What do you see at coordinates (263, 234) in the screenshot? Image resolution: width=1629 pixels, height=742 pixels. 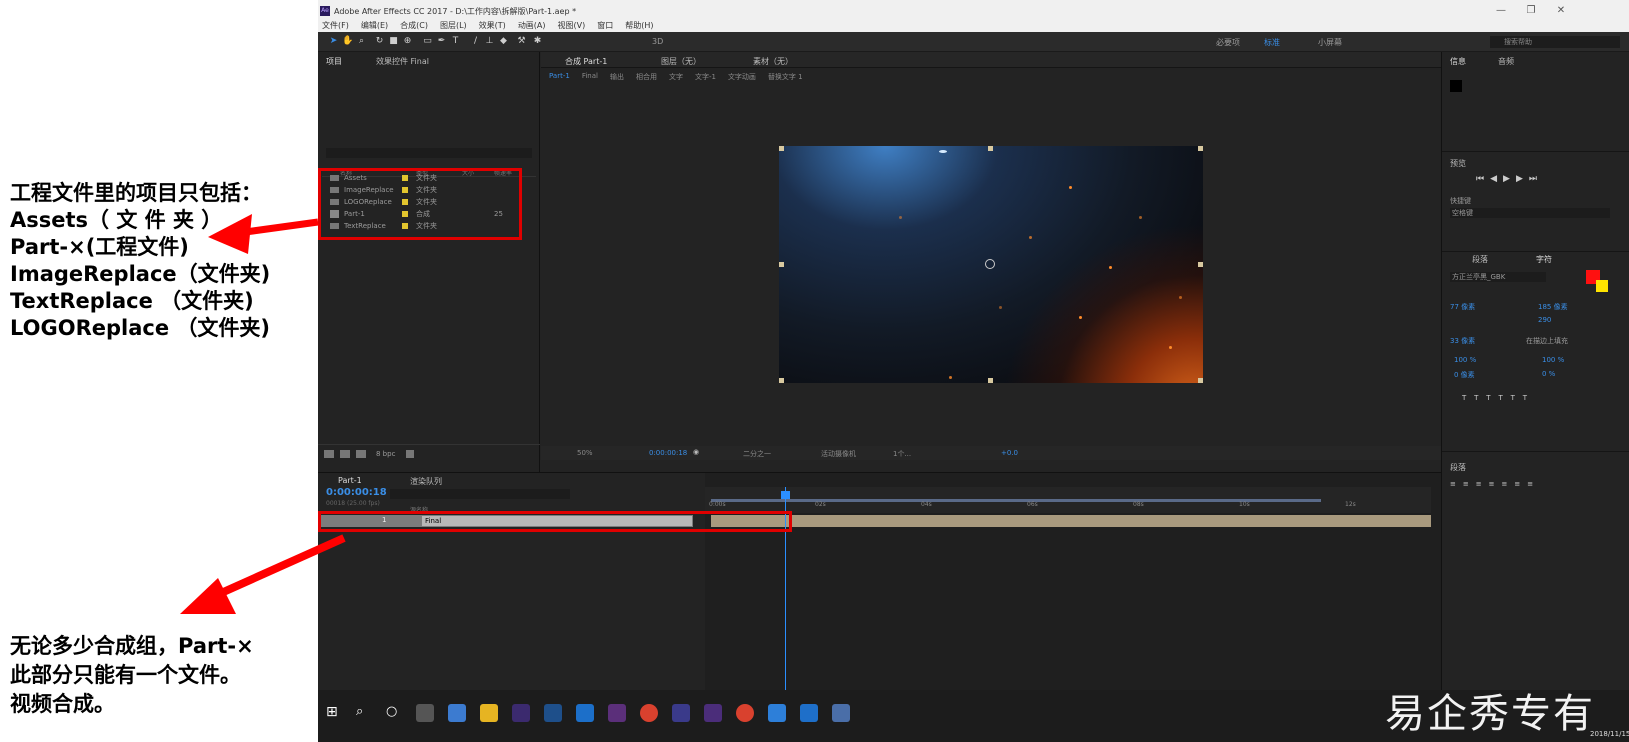 I see `arrow-to-project` at bounding box center [263, 234].